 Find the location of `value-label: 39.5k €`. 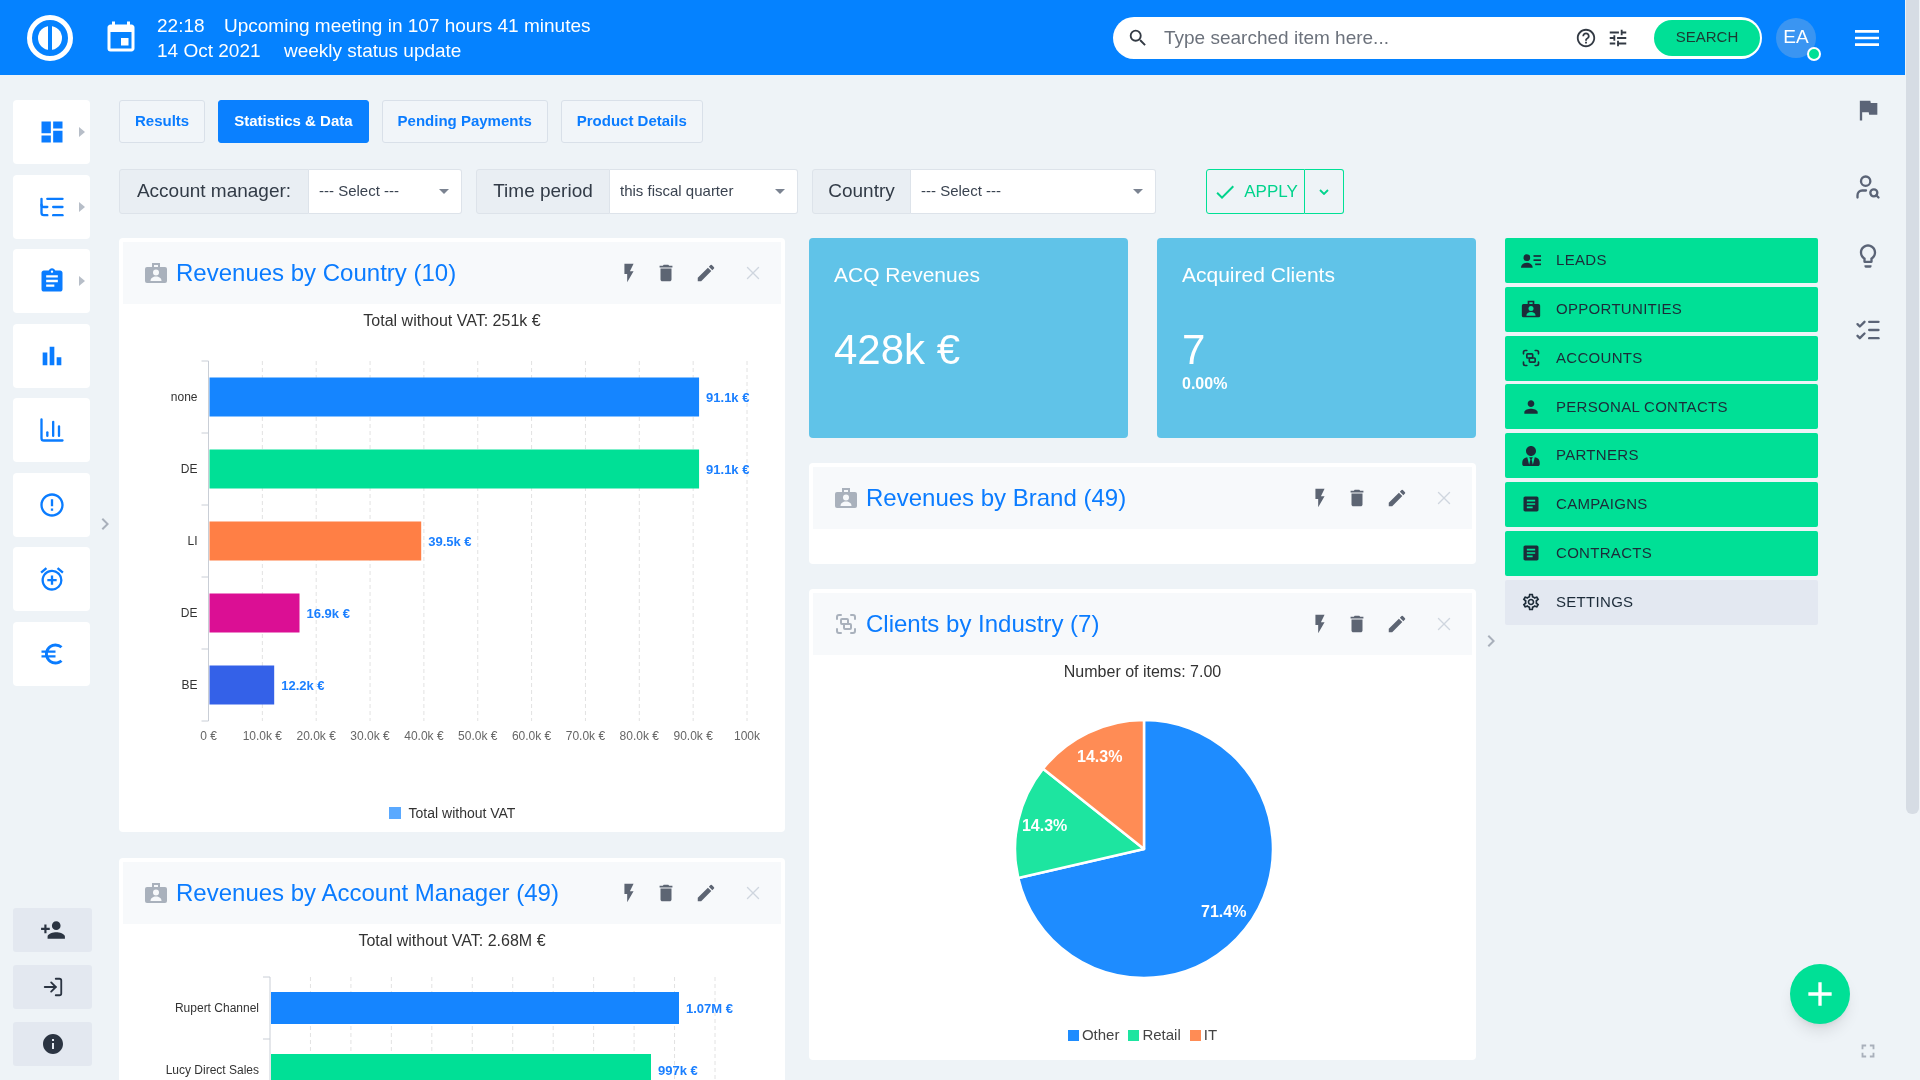

value-label: 39.5k € is located at coordinates (450, 541).